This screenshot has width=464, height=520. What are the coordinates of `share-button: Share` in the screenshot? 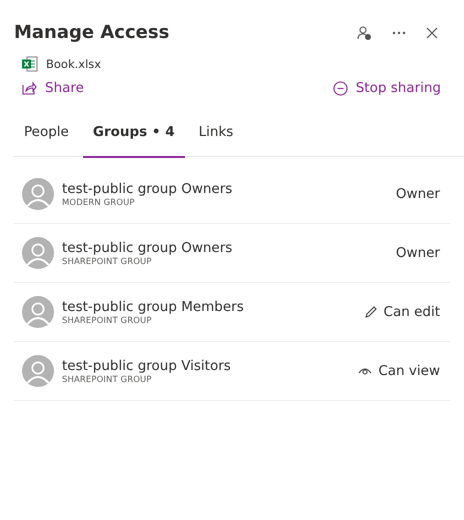 It's located at (53, 88).